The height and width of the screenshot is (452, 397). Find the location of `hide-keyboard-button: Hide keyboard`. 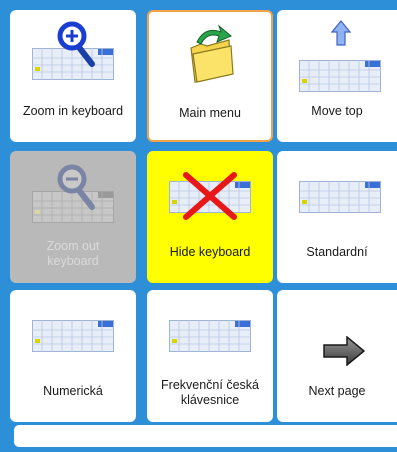

hide-keyboard-button: Hide keyboard is located at coordinates (210, 217).